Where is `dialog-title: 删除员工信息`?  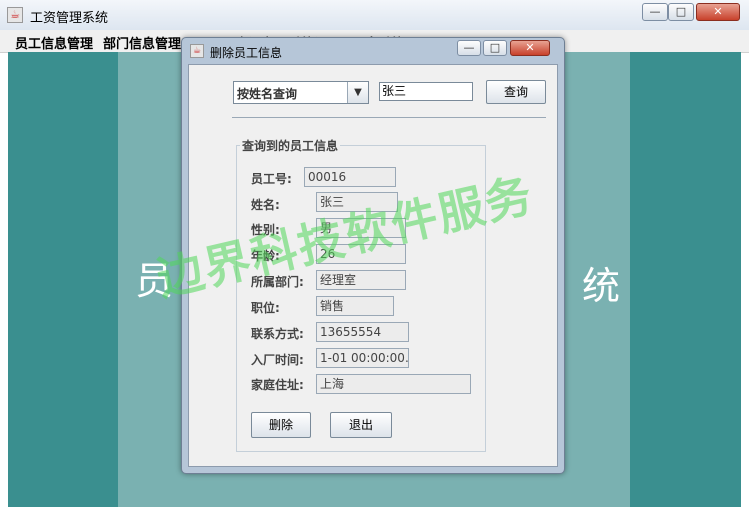
dialog-title: 删除员工信息 is located at coordinates (246, 53).